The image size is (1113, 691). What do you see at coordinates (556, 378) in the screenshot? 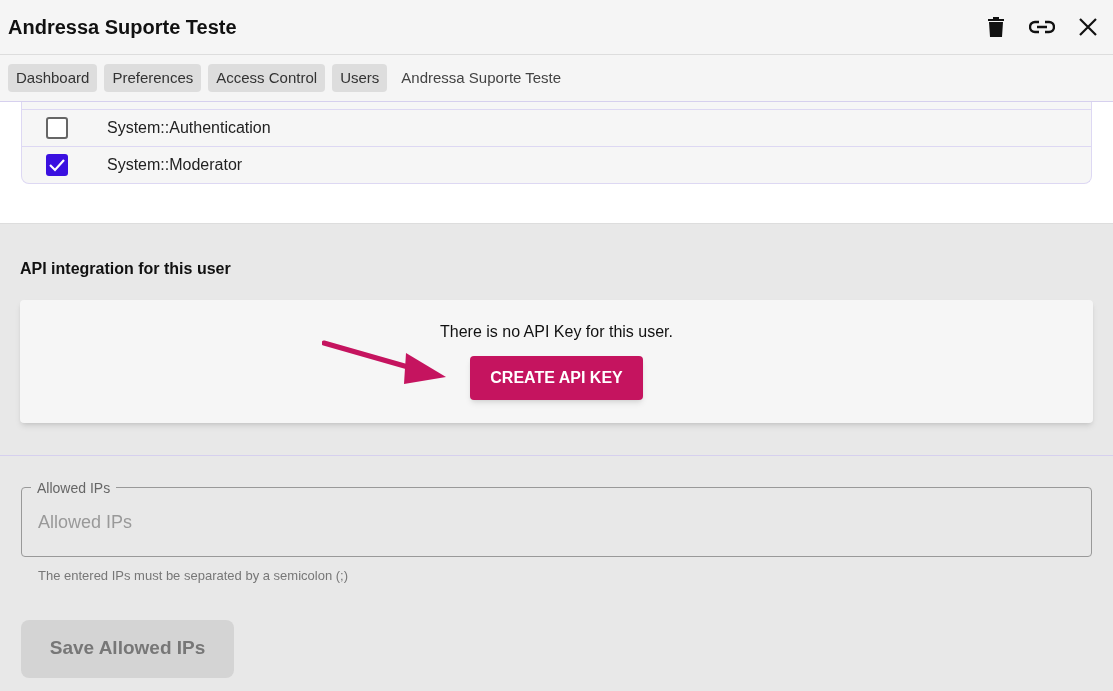
I see `create-api-key-button: CREATE API KEY` at bounding box center [556, 378].